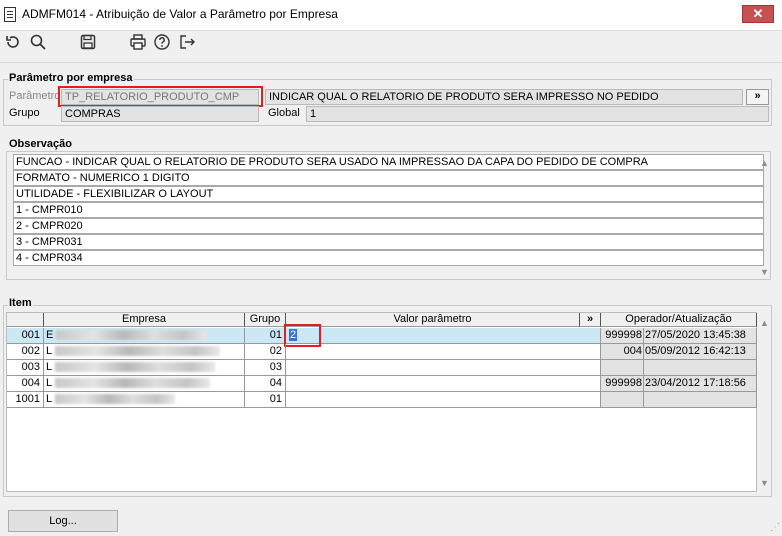 Image resolution: width=782 pixels, height=536 pixels. What do you see at coordinates (25, 368) in the screenshot?
I see `row-code: 003` at bounding box center [25, 368].